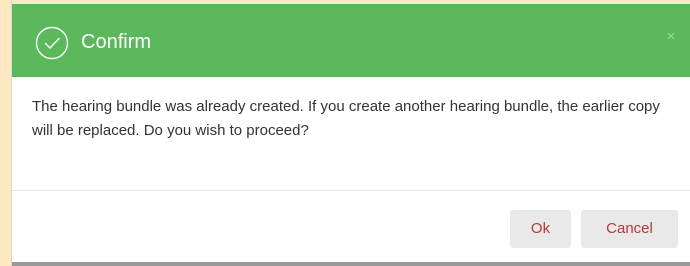 The height and width of the screenshot is (266, 690). What do you see at coordinates (351, 264) in the screenshot?
I see `dialog-bottom-edge` at bounding box center [351, 264].